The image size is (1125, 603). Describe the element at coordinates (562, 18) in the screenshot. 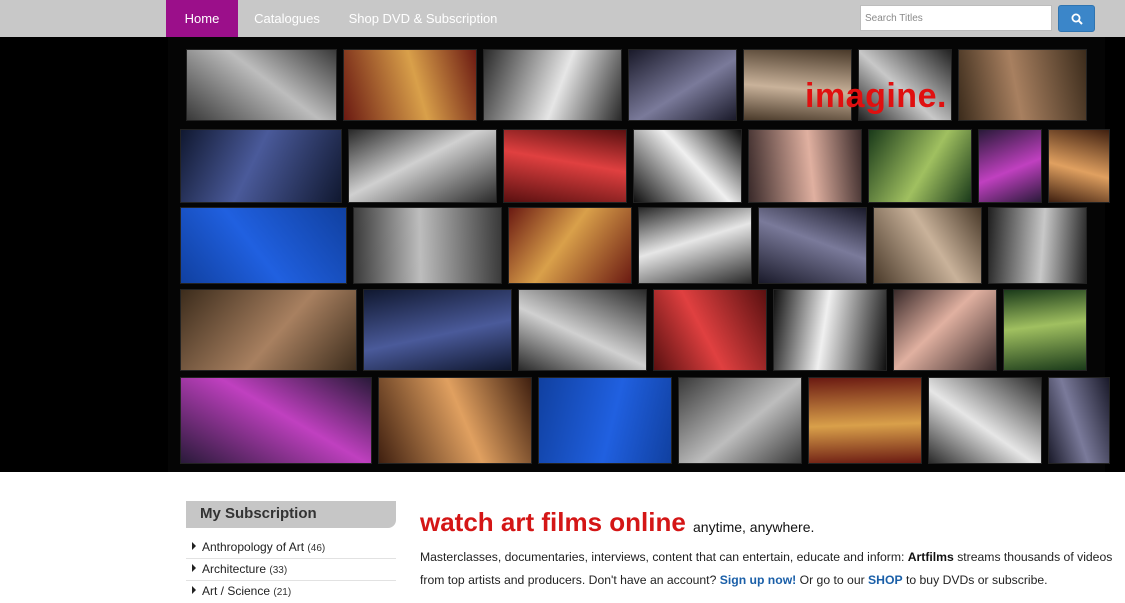

I see `top-navbar: Home Catalogues Shop DVD & Subscription` at that location.